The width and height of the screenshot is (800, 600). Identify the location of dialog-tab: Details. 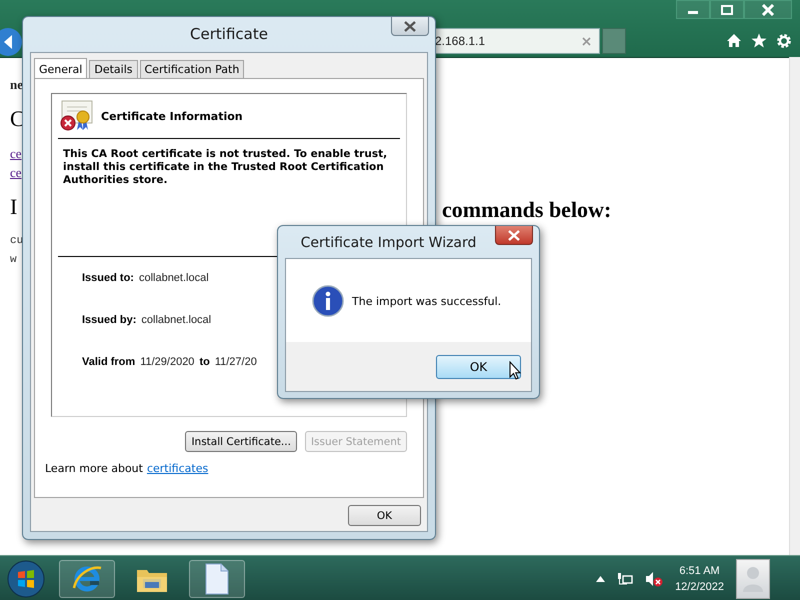
(113, 69).